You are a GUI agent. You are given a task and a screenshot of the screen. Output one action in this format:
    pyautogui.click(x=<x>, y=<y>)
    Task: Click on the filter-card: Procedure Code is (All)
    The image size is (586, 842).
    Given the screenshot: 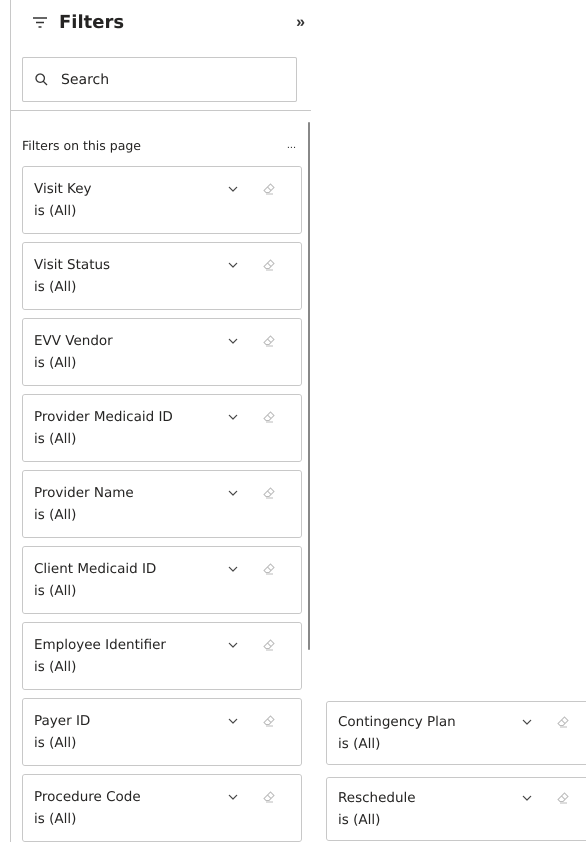 What is the action you would take?
    pyautogui.click(x=162, y=808)
    